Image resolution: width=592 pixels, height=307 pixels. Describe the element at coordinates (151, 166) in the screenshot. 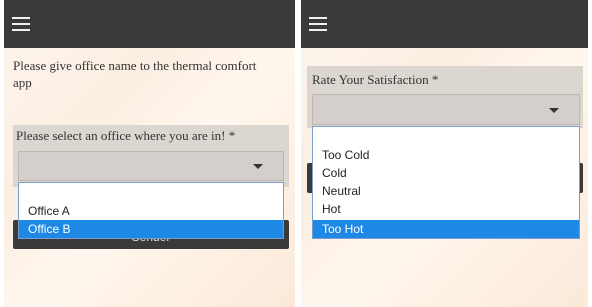

I see `office-select` at that location.